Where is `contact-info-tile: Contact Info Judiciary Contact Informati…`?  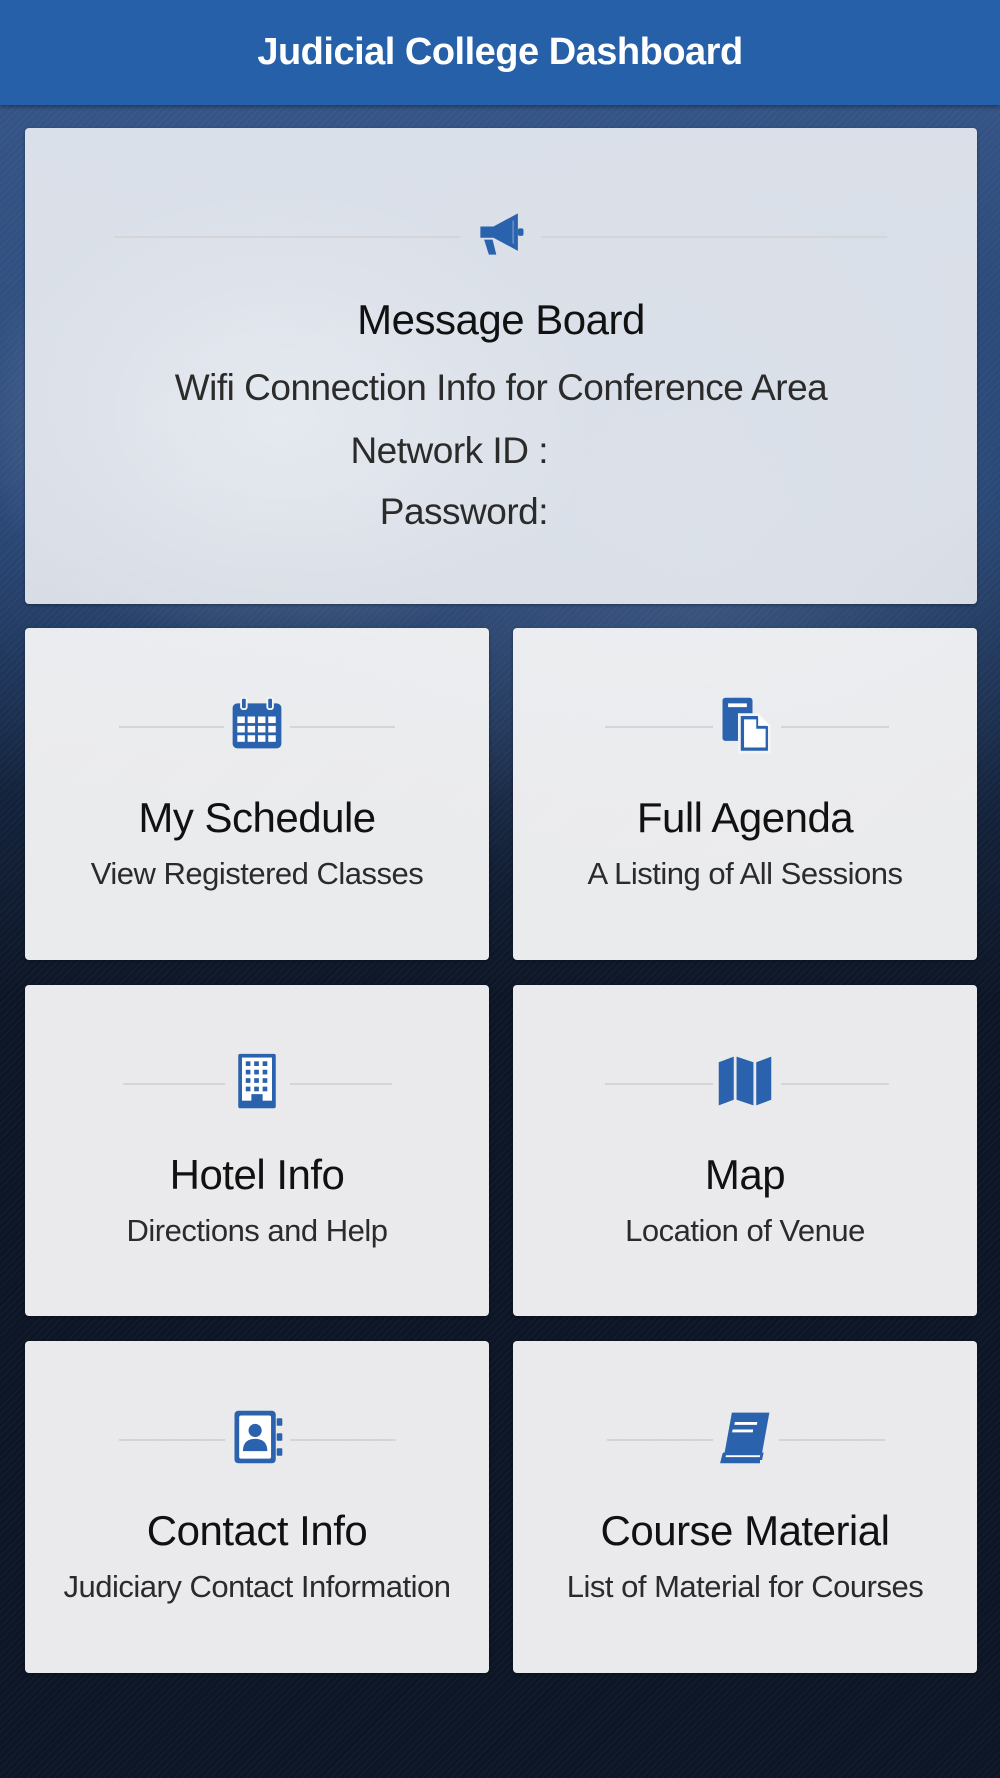
contact-info-tile: Contact Info Judiciary Contact Informati… is located at coordinates (257, 1507).